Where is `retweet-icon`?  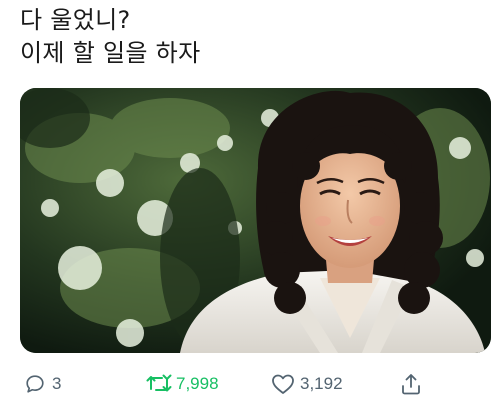
retweet-icon is located at coordinates (159, 384).